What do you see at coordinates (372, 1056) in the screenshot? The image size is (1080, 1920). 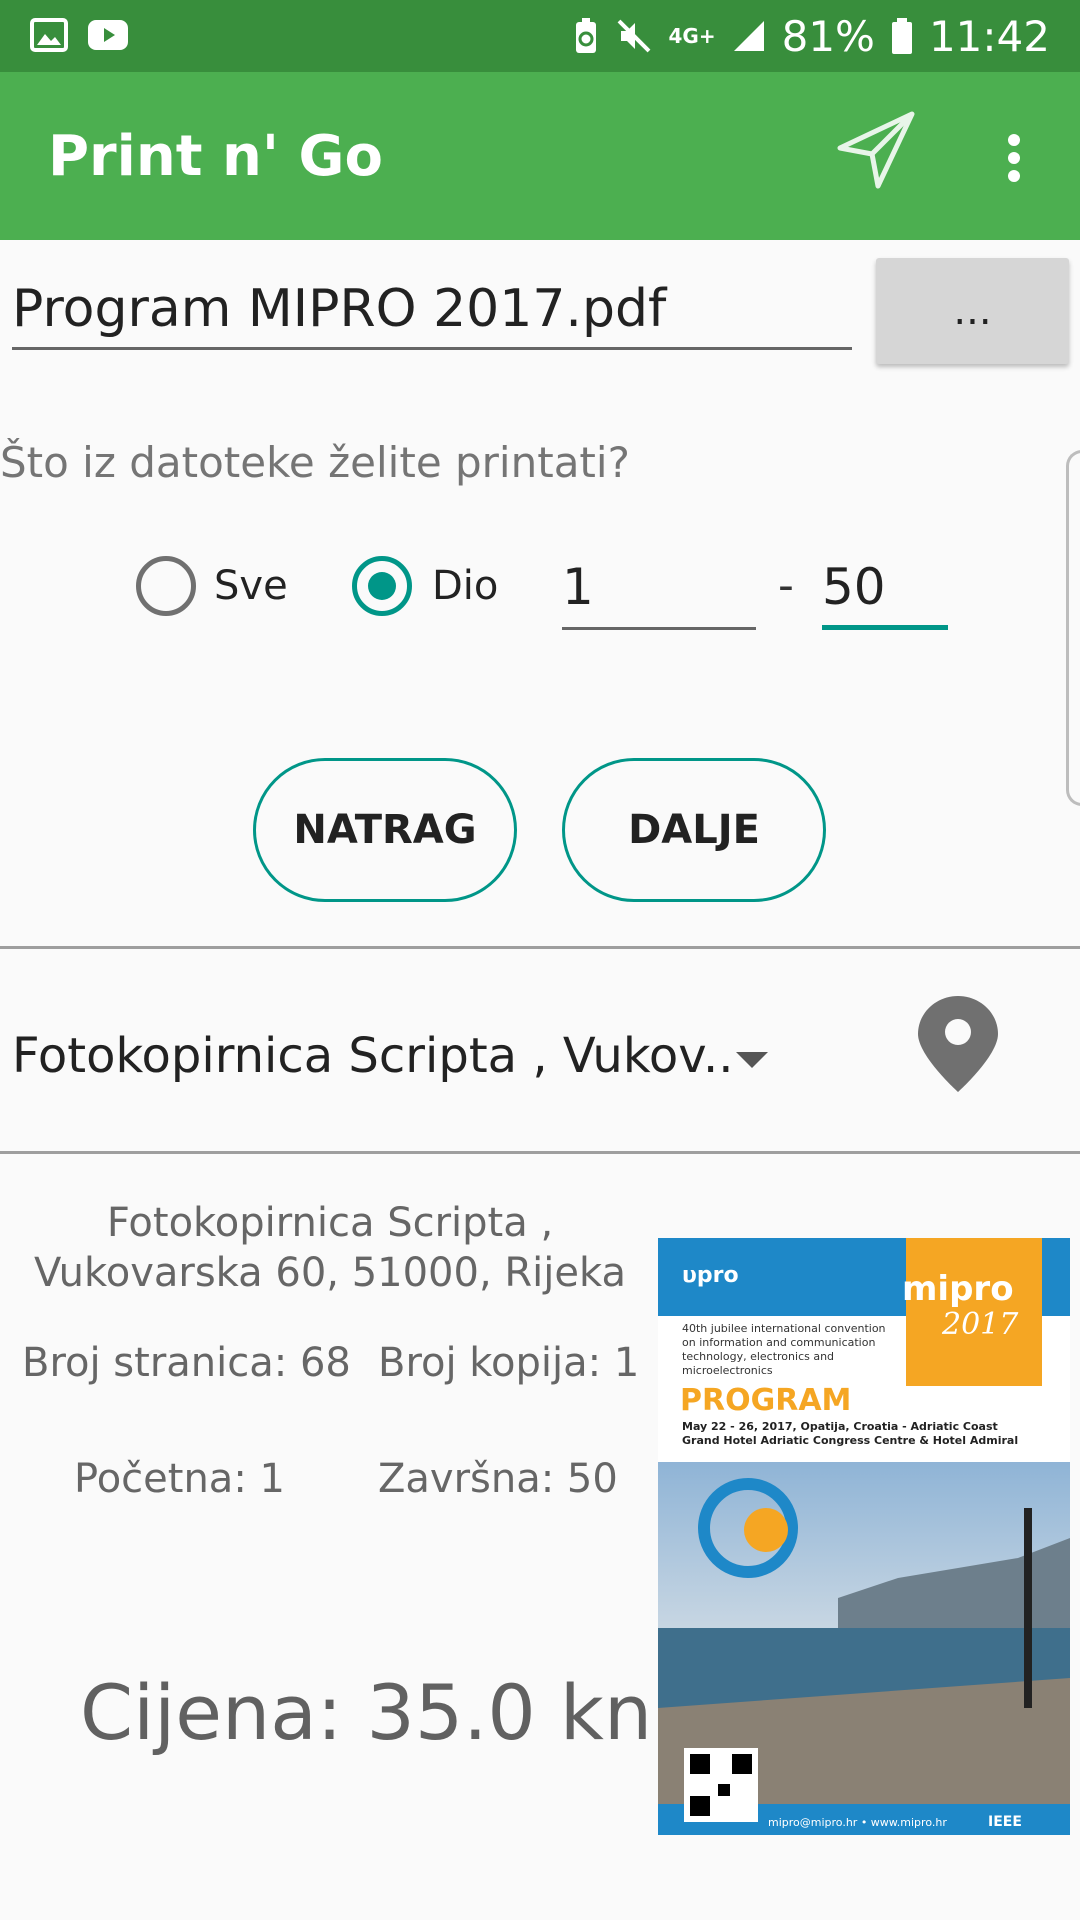 I see `location-dropdown: Fotokopirnica Scripta , Vukov..` at bounding box center [372, 1056].